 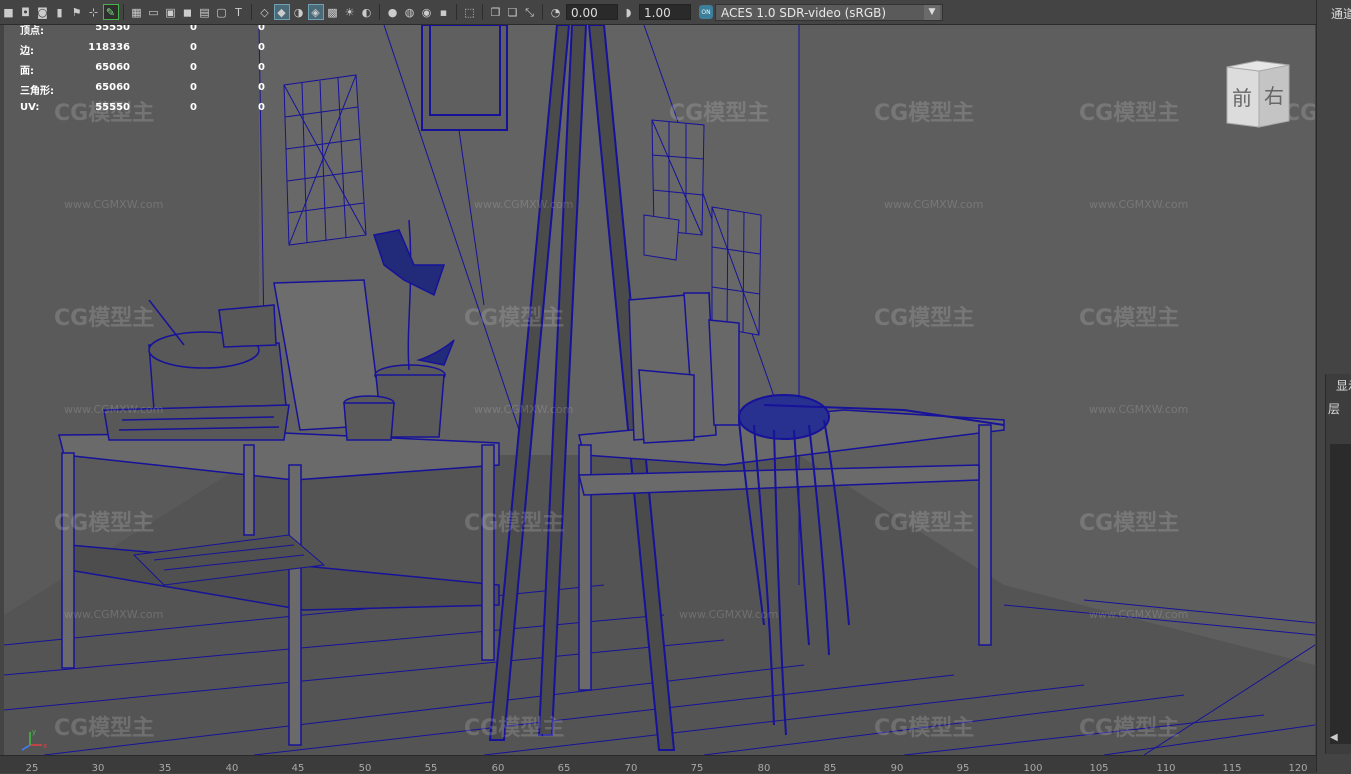 What do you see at coordinates (154, 12) in the screenshot?
I see `film-gate-icon: ▭` at bounding box center [154, 12].